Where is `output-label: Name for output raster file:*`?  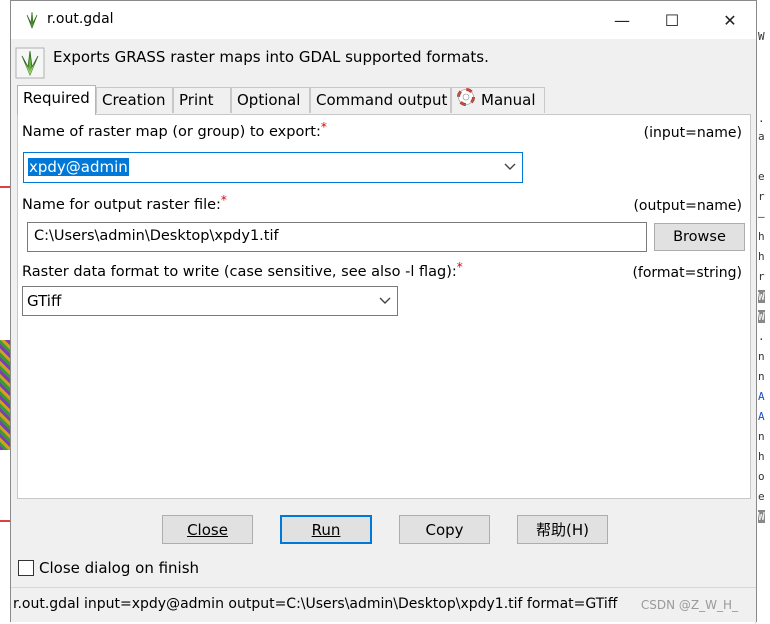
output-label: Name for output raster file:* is located at coordinates (124, 203).